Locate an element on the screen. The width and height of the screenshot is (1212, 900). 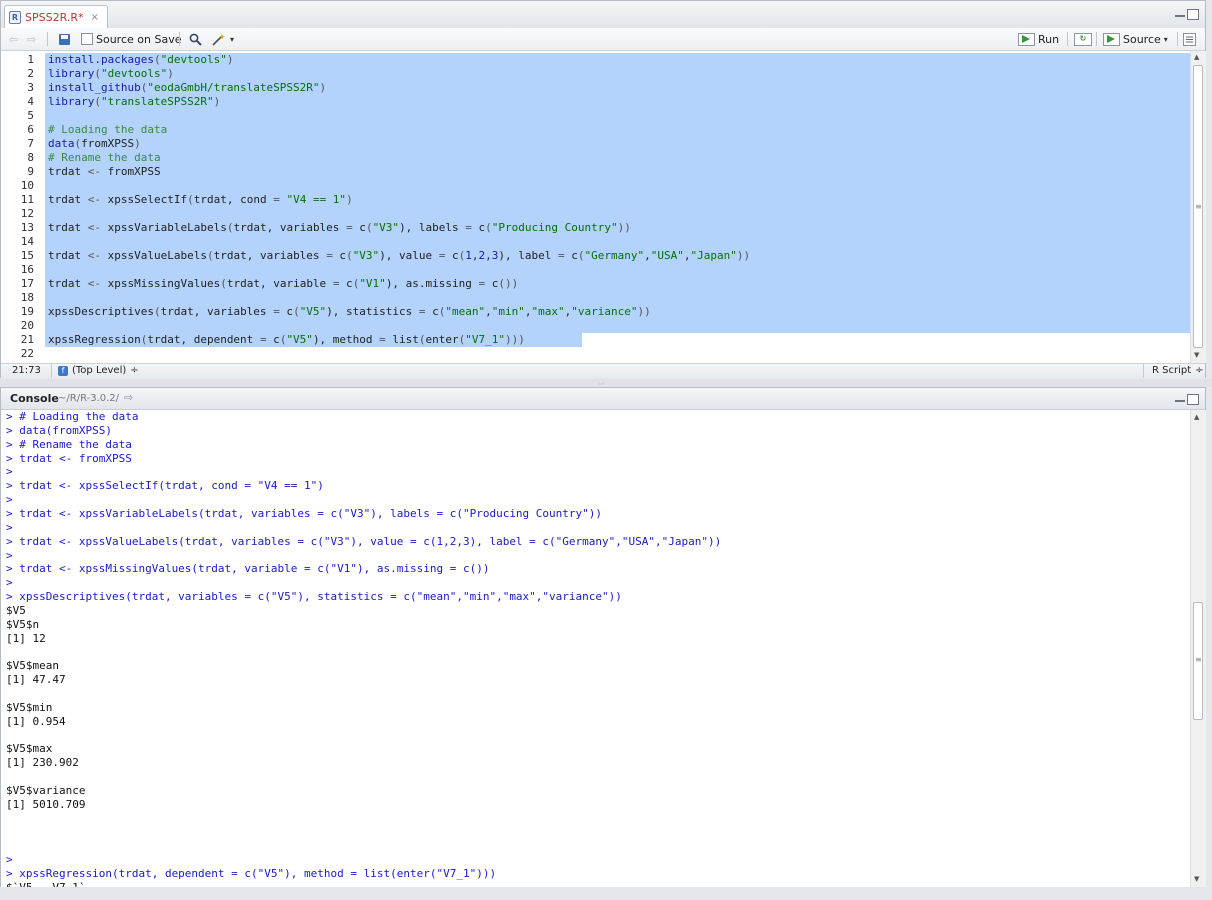
console-scrollbar: ▲ ≡ ▼ is located at coordinates (1198, 648).